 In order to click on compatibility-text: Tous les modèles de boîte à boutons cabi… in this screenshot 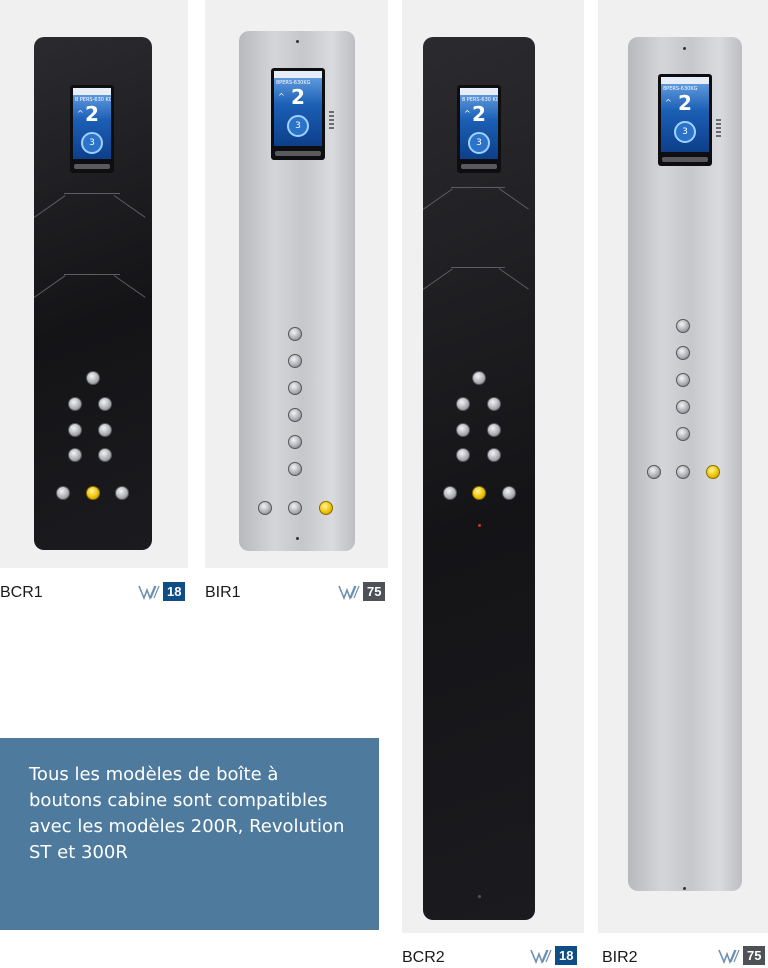, I will do `click(187, 813)`.